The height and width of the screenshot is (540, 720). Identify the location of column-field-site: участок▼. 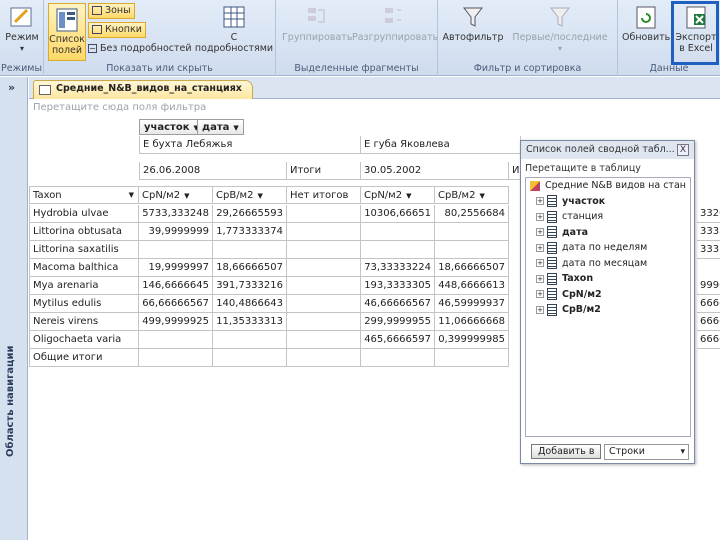
(171, 127).